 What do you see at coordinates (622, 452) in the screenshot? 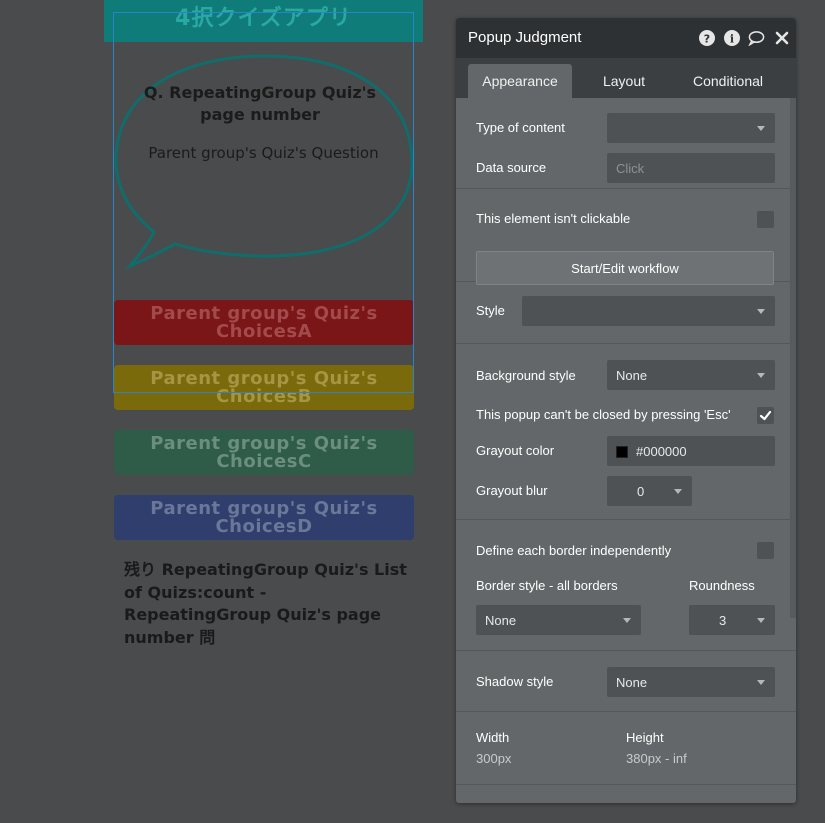
I see `color-swatch` at bounding box center [622, 452].